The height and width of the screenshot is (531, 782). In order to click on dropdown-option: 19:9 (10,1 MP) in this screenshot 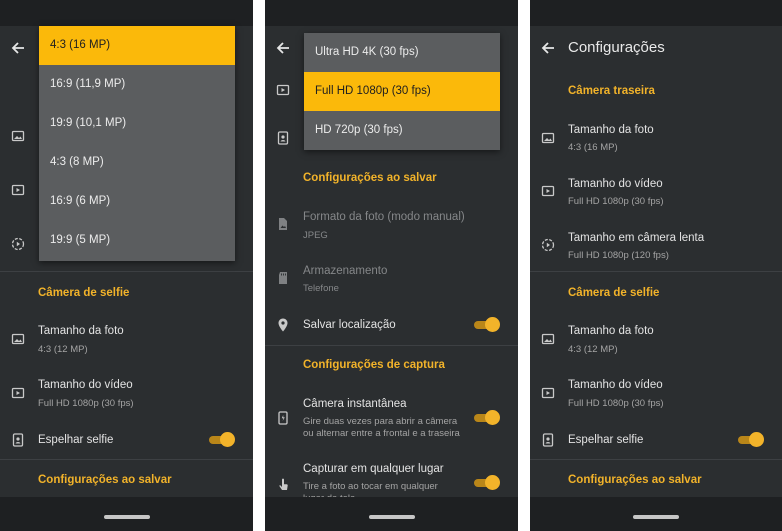, I will do `click(137, 123)`.